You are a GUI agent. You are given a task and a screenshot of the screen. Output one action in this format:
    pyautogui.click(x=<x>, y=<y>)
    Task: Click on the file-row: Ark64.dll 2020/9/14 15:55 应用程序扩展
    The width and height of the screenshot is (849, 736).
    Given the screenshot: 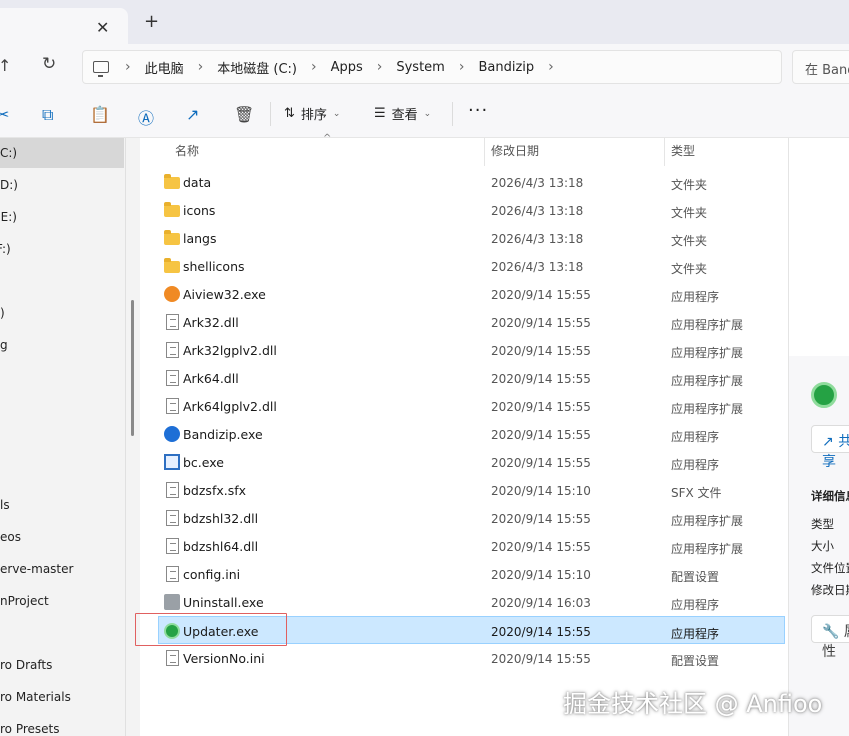 What is the action you would take?
    pyautogui.click(x=464, y=378)
    